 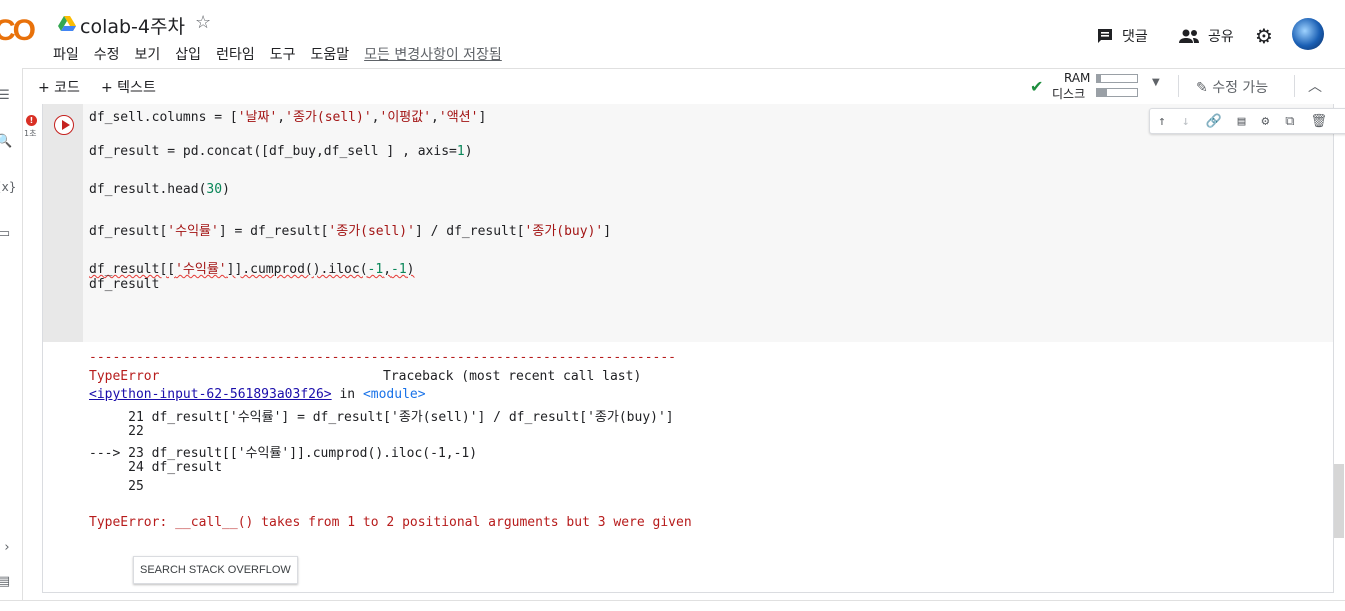 I want to click on notebook-title: colab-4주차, so click(x=132, y=25).